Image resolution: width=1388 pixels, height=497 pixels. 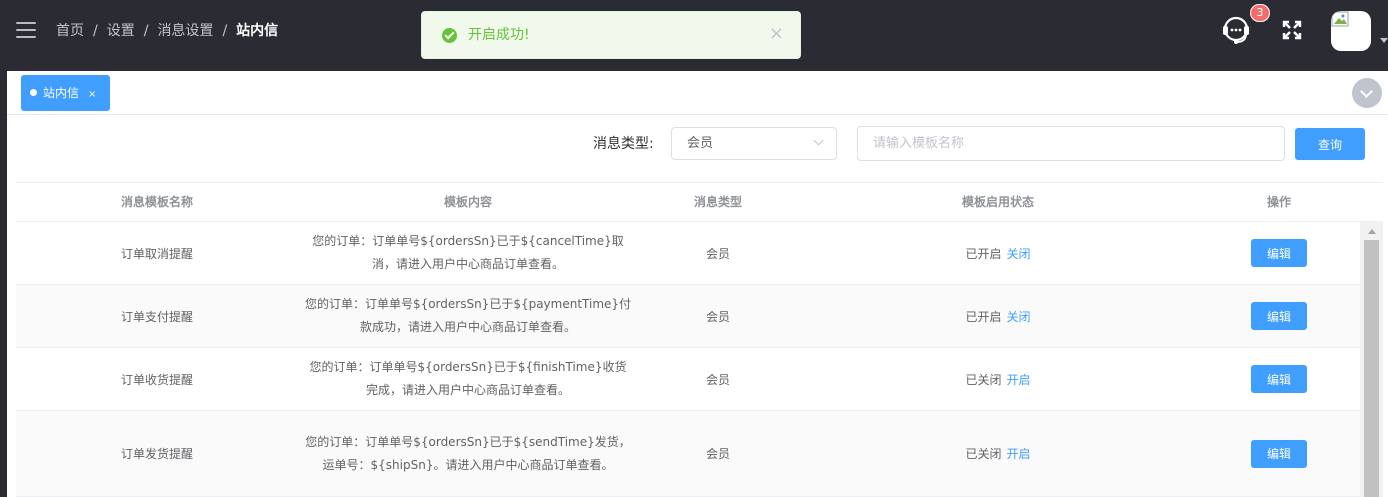 I want to click on toast-message: 开启成功!, so click(x=499, y=35).